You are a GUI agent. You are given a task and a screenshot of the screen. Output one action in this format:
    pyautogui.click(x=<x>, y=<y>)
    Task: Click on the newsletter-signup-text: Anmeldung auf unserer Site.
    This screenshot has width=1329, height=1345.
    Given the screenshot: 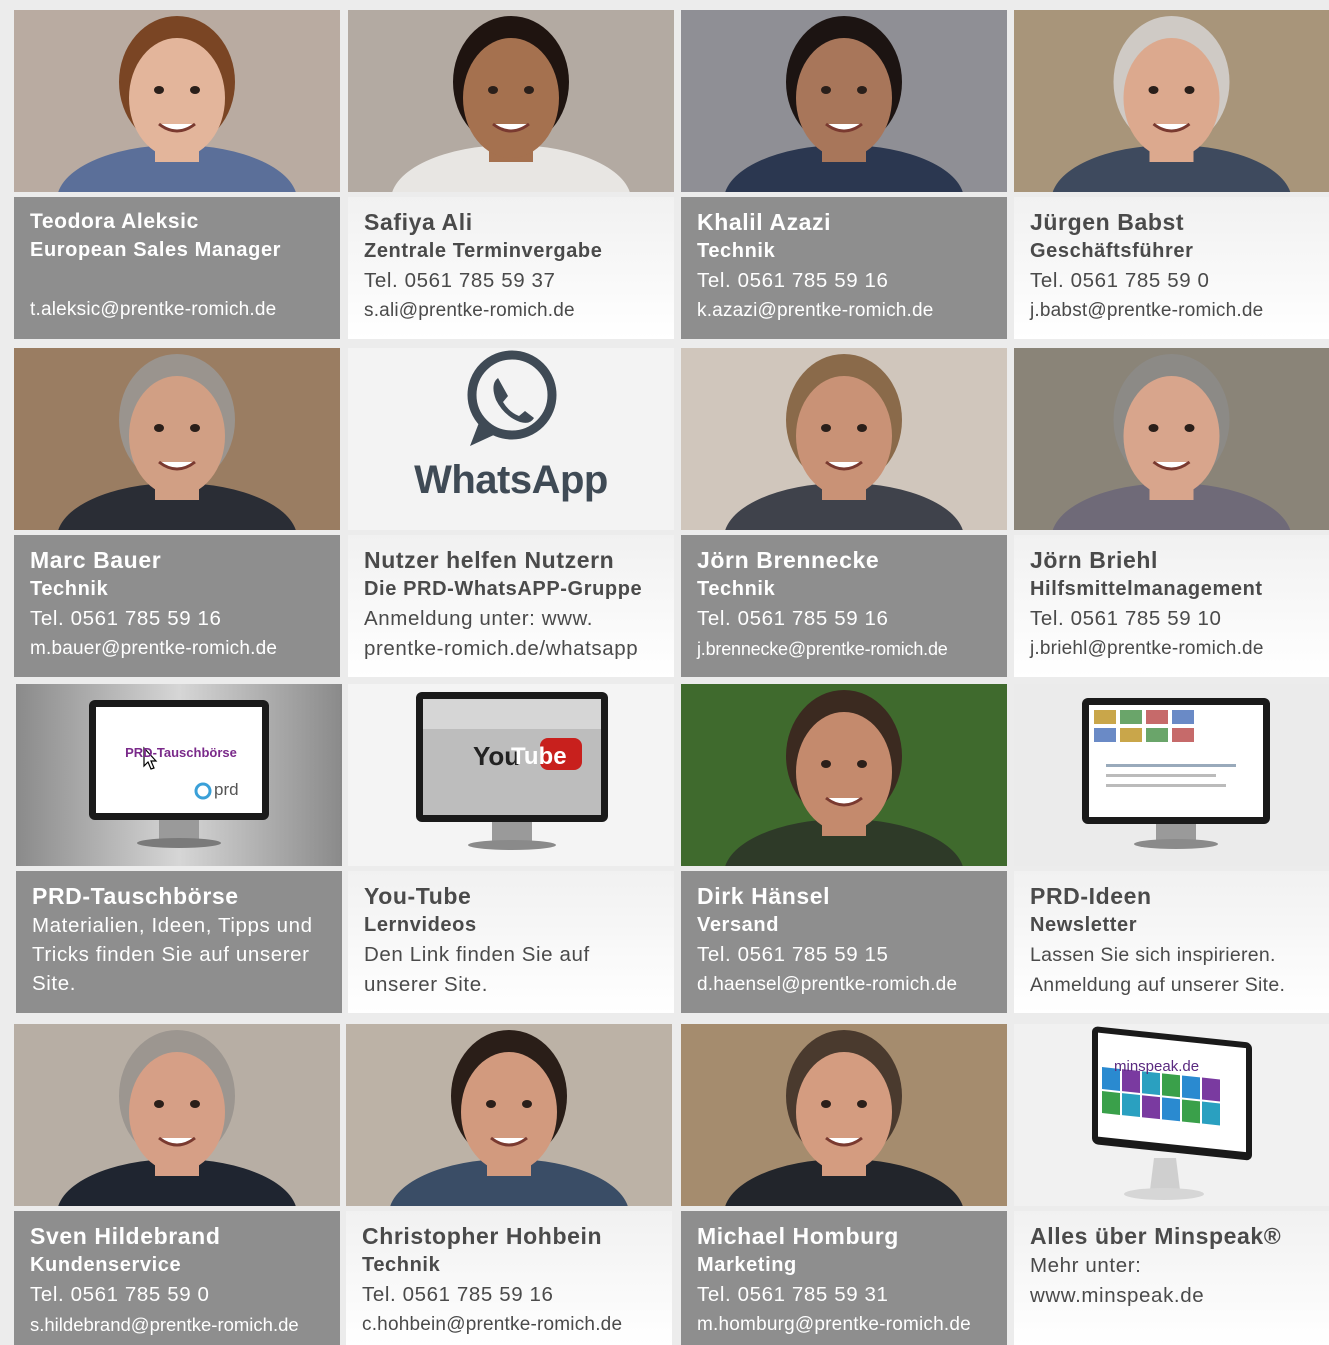 What is the action you would take?
    pyautogui.click(x=1158, y=985)
    